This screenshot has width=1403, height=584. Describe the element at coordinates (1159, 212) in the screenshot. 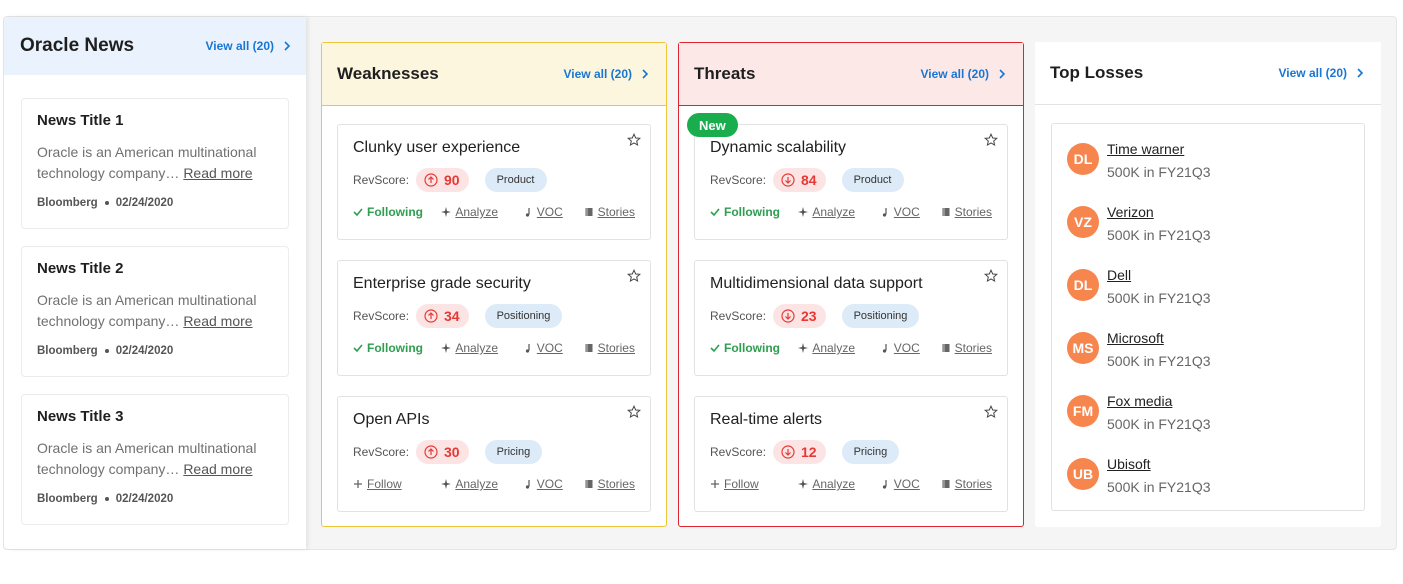

I see `loss-account-link: Verizon` at that location.